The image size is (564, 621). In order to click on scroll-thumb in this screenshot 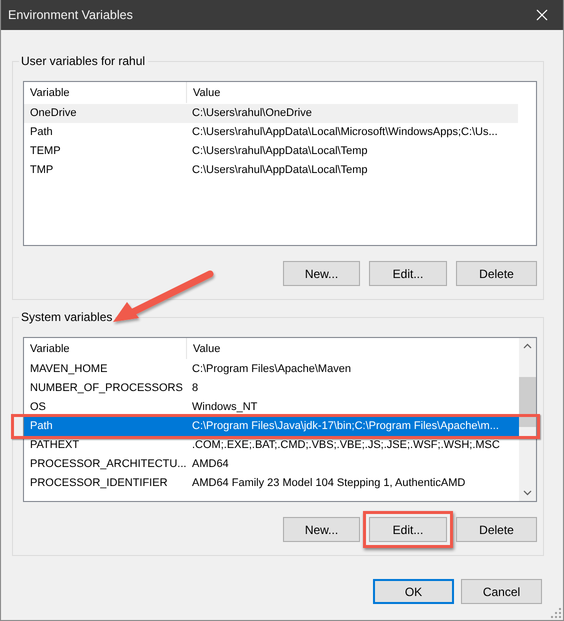, I will do `click(527, 402)`.